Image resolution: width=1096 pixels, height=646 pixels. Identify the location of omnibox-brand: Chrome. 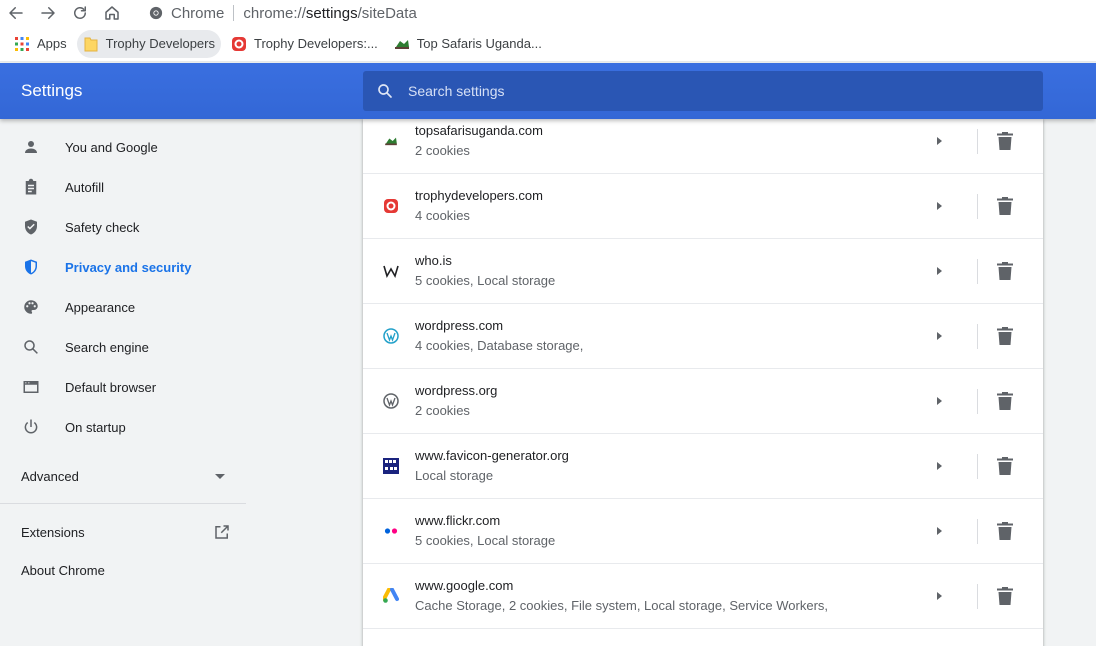
(198, 13).